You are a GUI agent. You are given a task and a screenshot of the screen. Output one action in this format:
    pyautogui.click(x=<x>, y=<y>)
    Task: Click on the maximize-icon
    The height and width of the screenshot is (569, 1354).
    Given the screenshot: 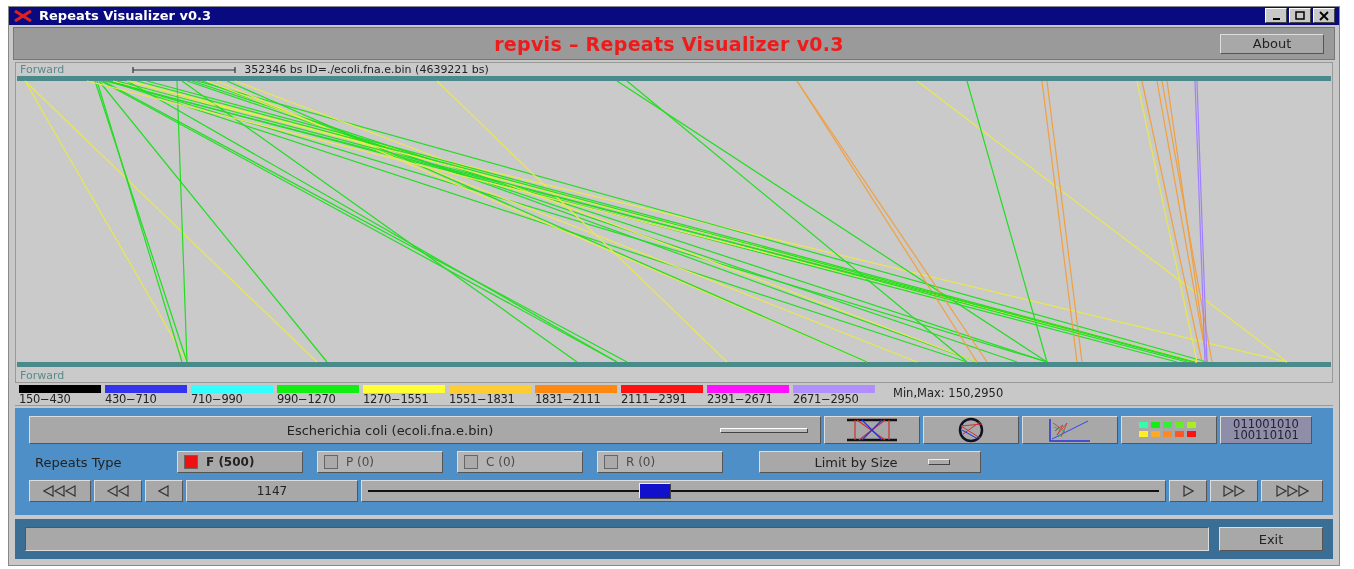 What is the action you would take?
    pyautogui.click(x=1300, y=15)
    